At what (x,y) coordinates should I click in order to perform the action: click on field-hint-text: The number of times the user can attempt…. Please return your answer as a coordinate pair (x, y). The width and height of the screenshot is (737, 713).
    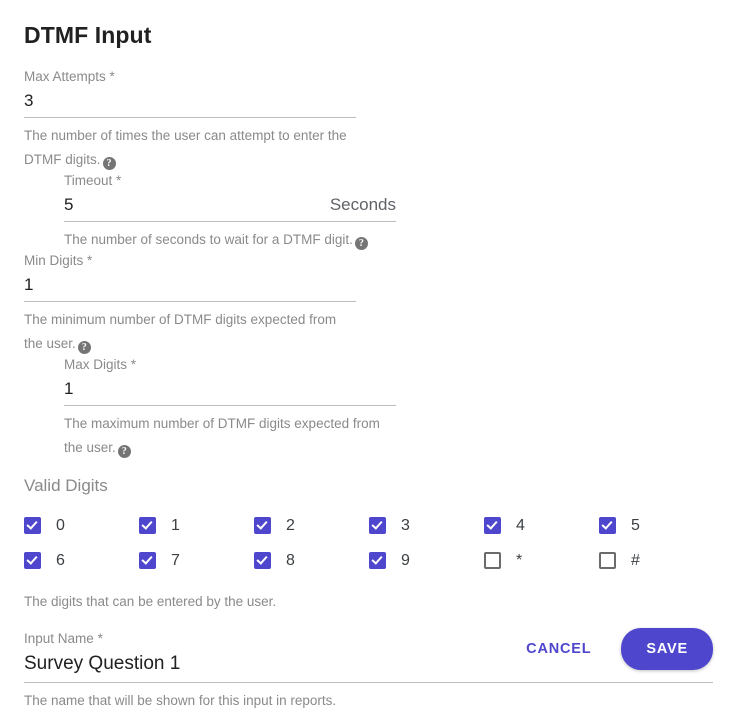
    Looking at the image, I should click on (185, 147).